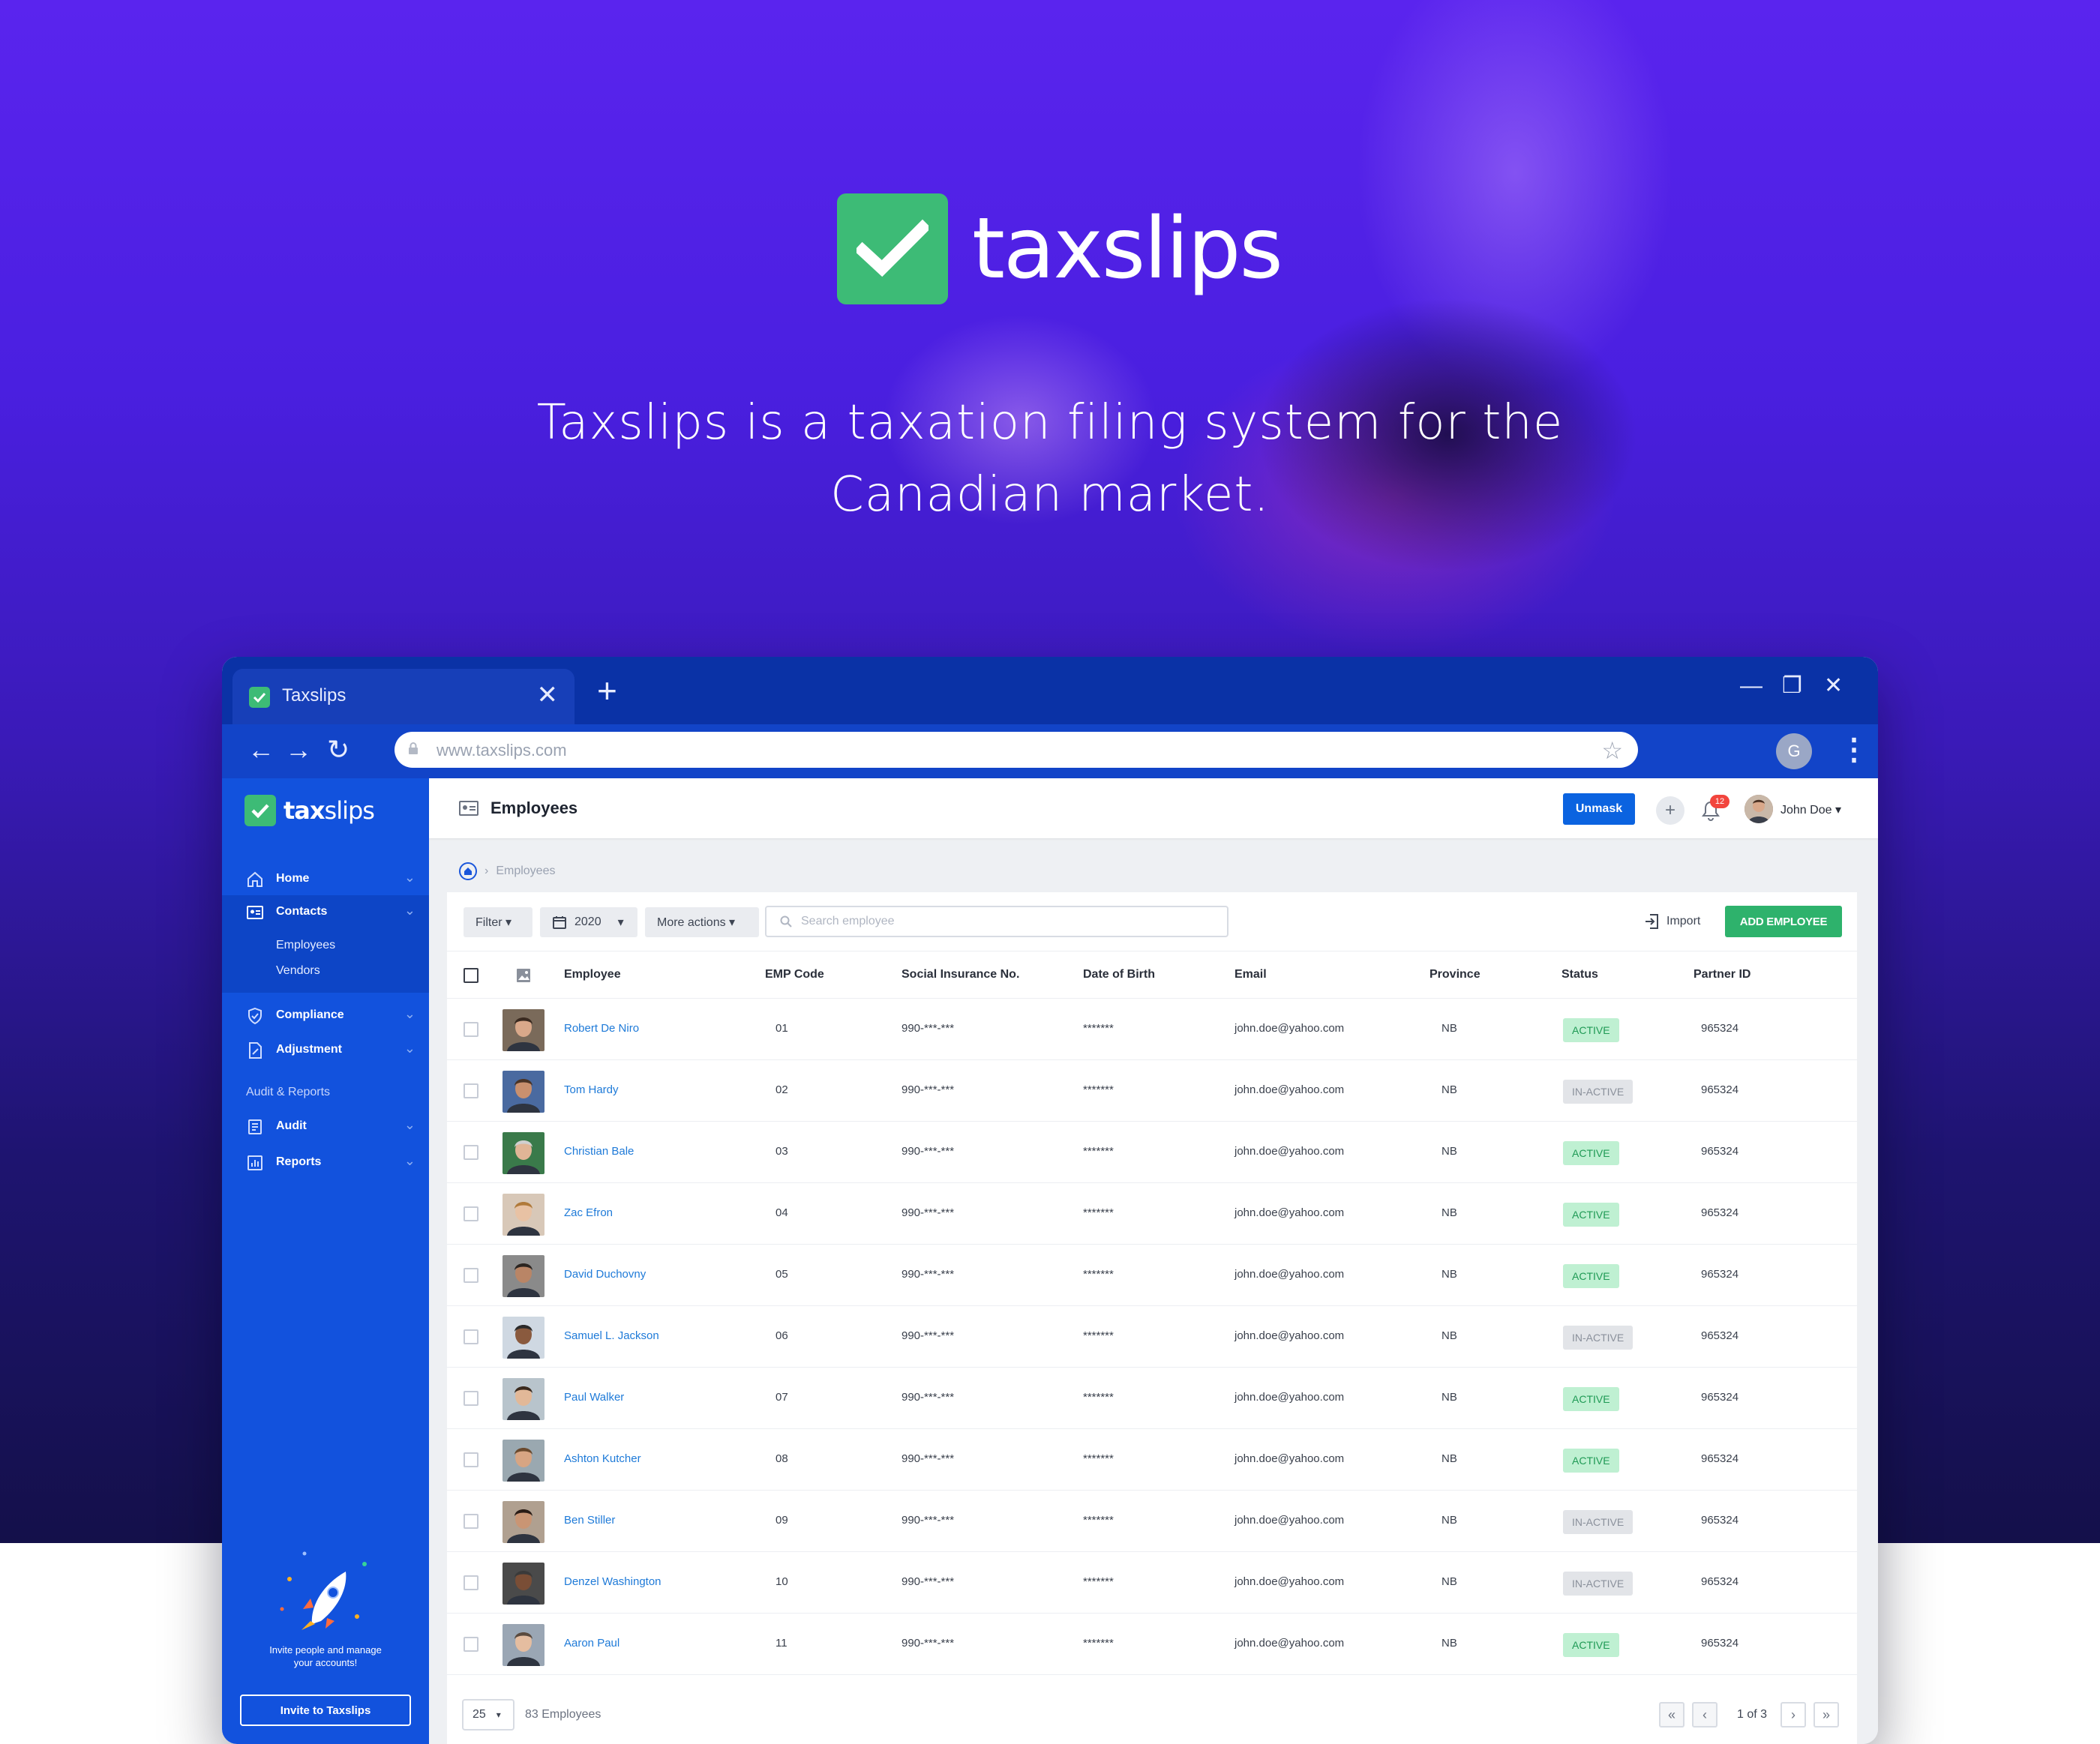  What do you see at coordinates (299, 1161) in the screenshot?
I see `sidebar-item-label: Reports` at bounding box center [299, 1161].